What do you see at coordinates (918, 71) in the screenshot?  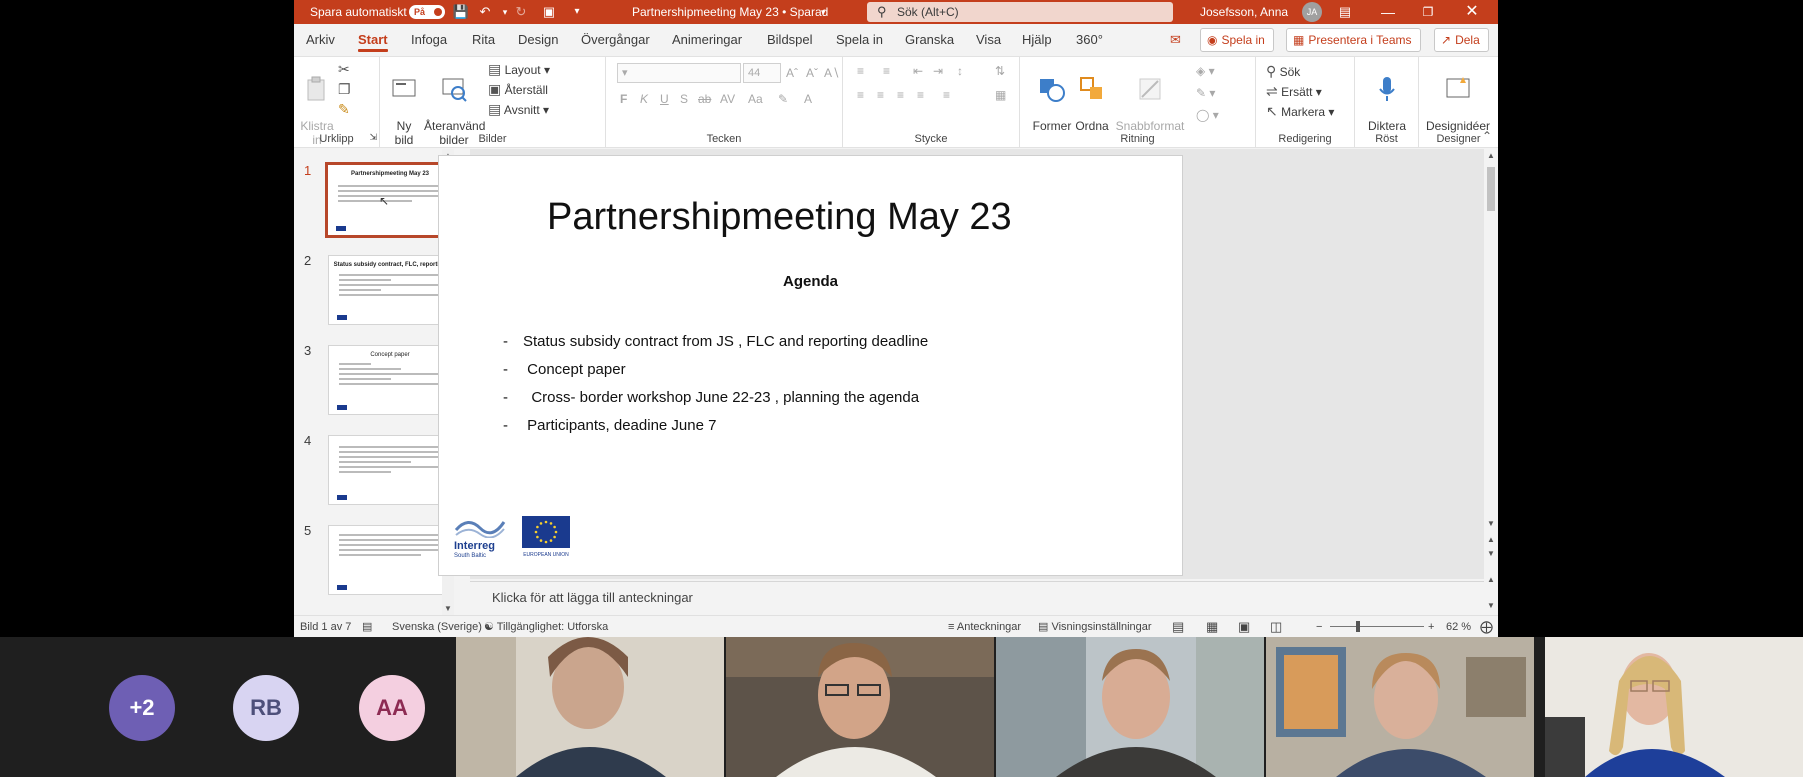 I see `decrease-indent-icon: ⇤` at bounding box center [918, 71].